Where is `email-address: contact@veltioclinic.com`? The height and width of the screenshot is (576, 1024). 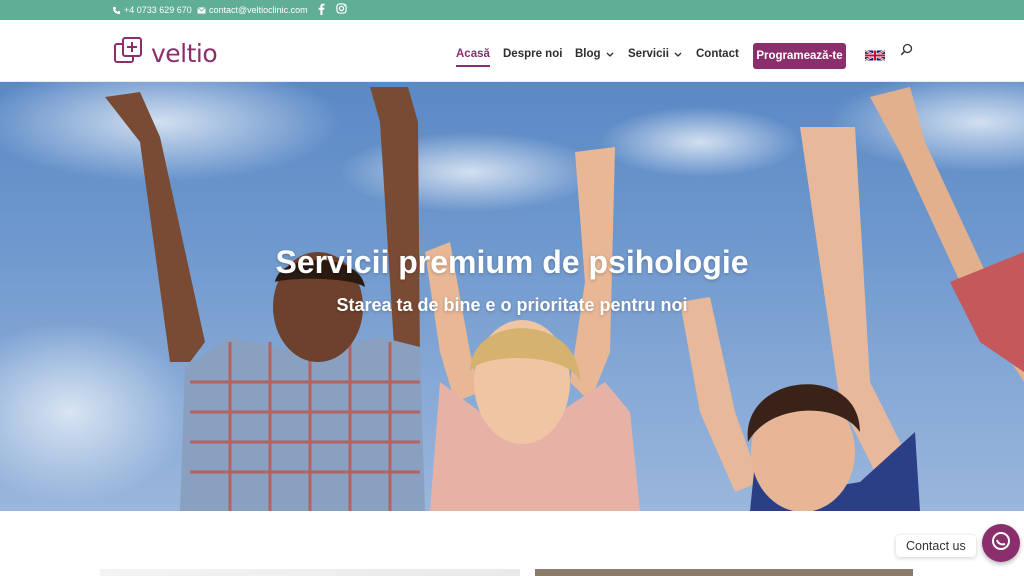 email-address: contact@veltioclinic.com is located at coordinates (258, 10).